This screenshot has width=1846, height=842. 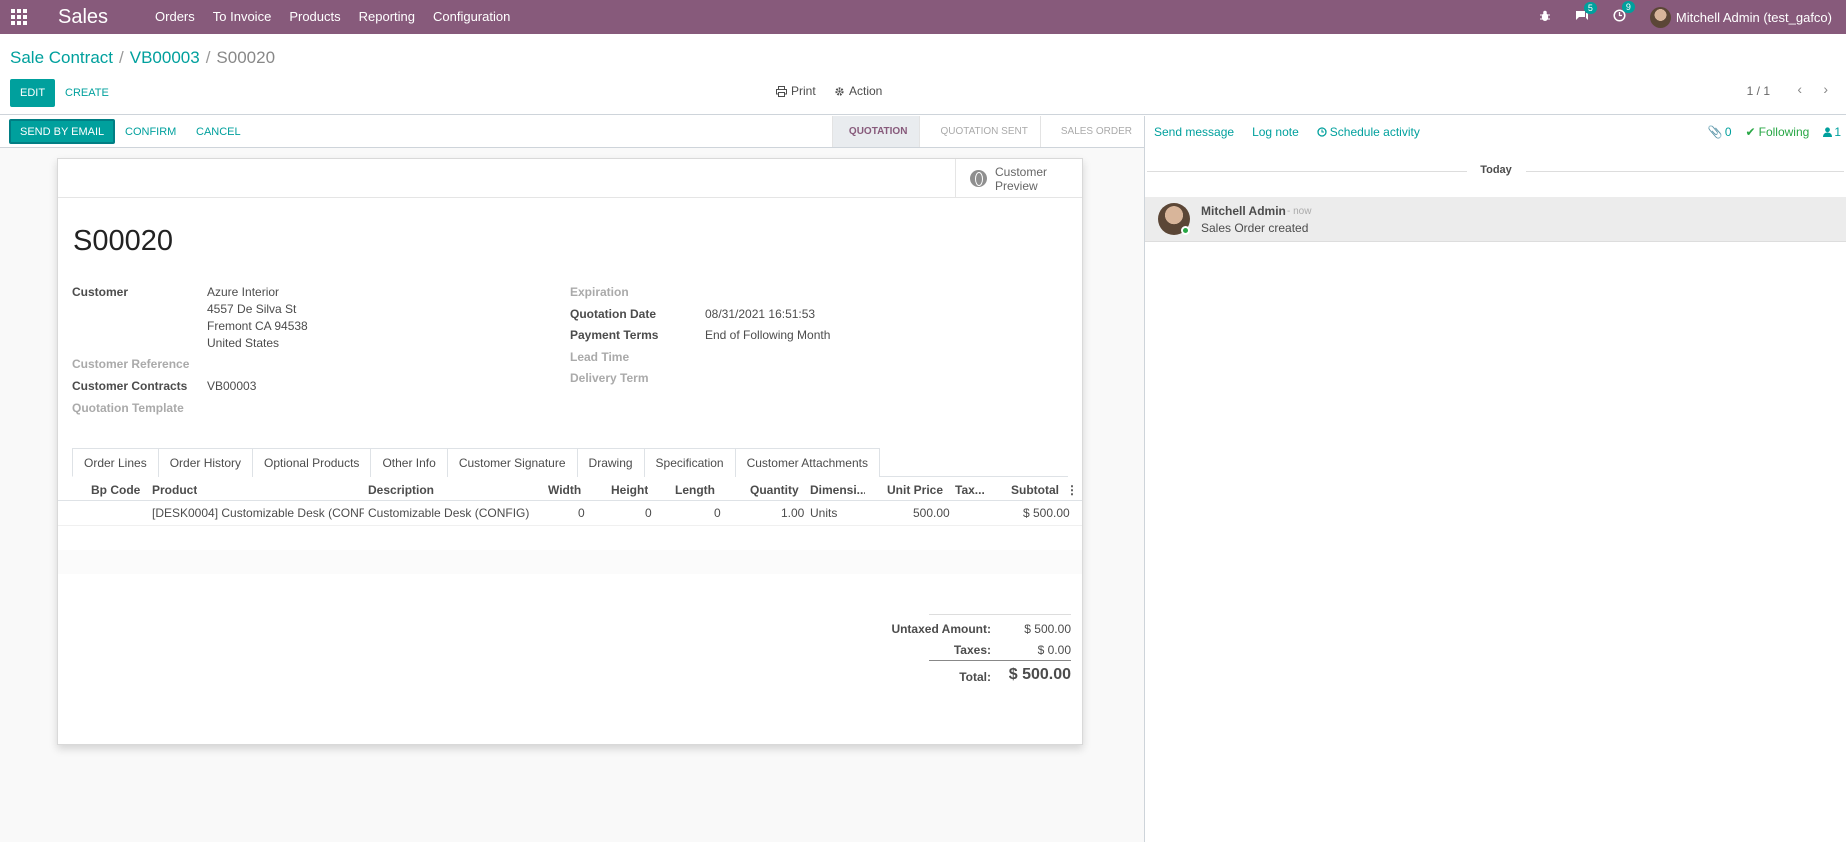 I want to click on menu-item-orders: Orders, so click(x=175, y=17).